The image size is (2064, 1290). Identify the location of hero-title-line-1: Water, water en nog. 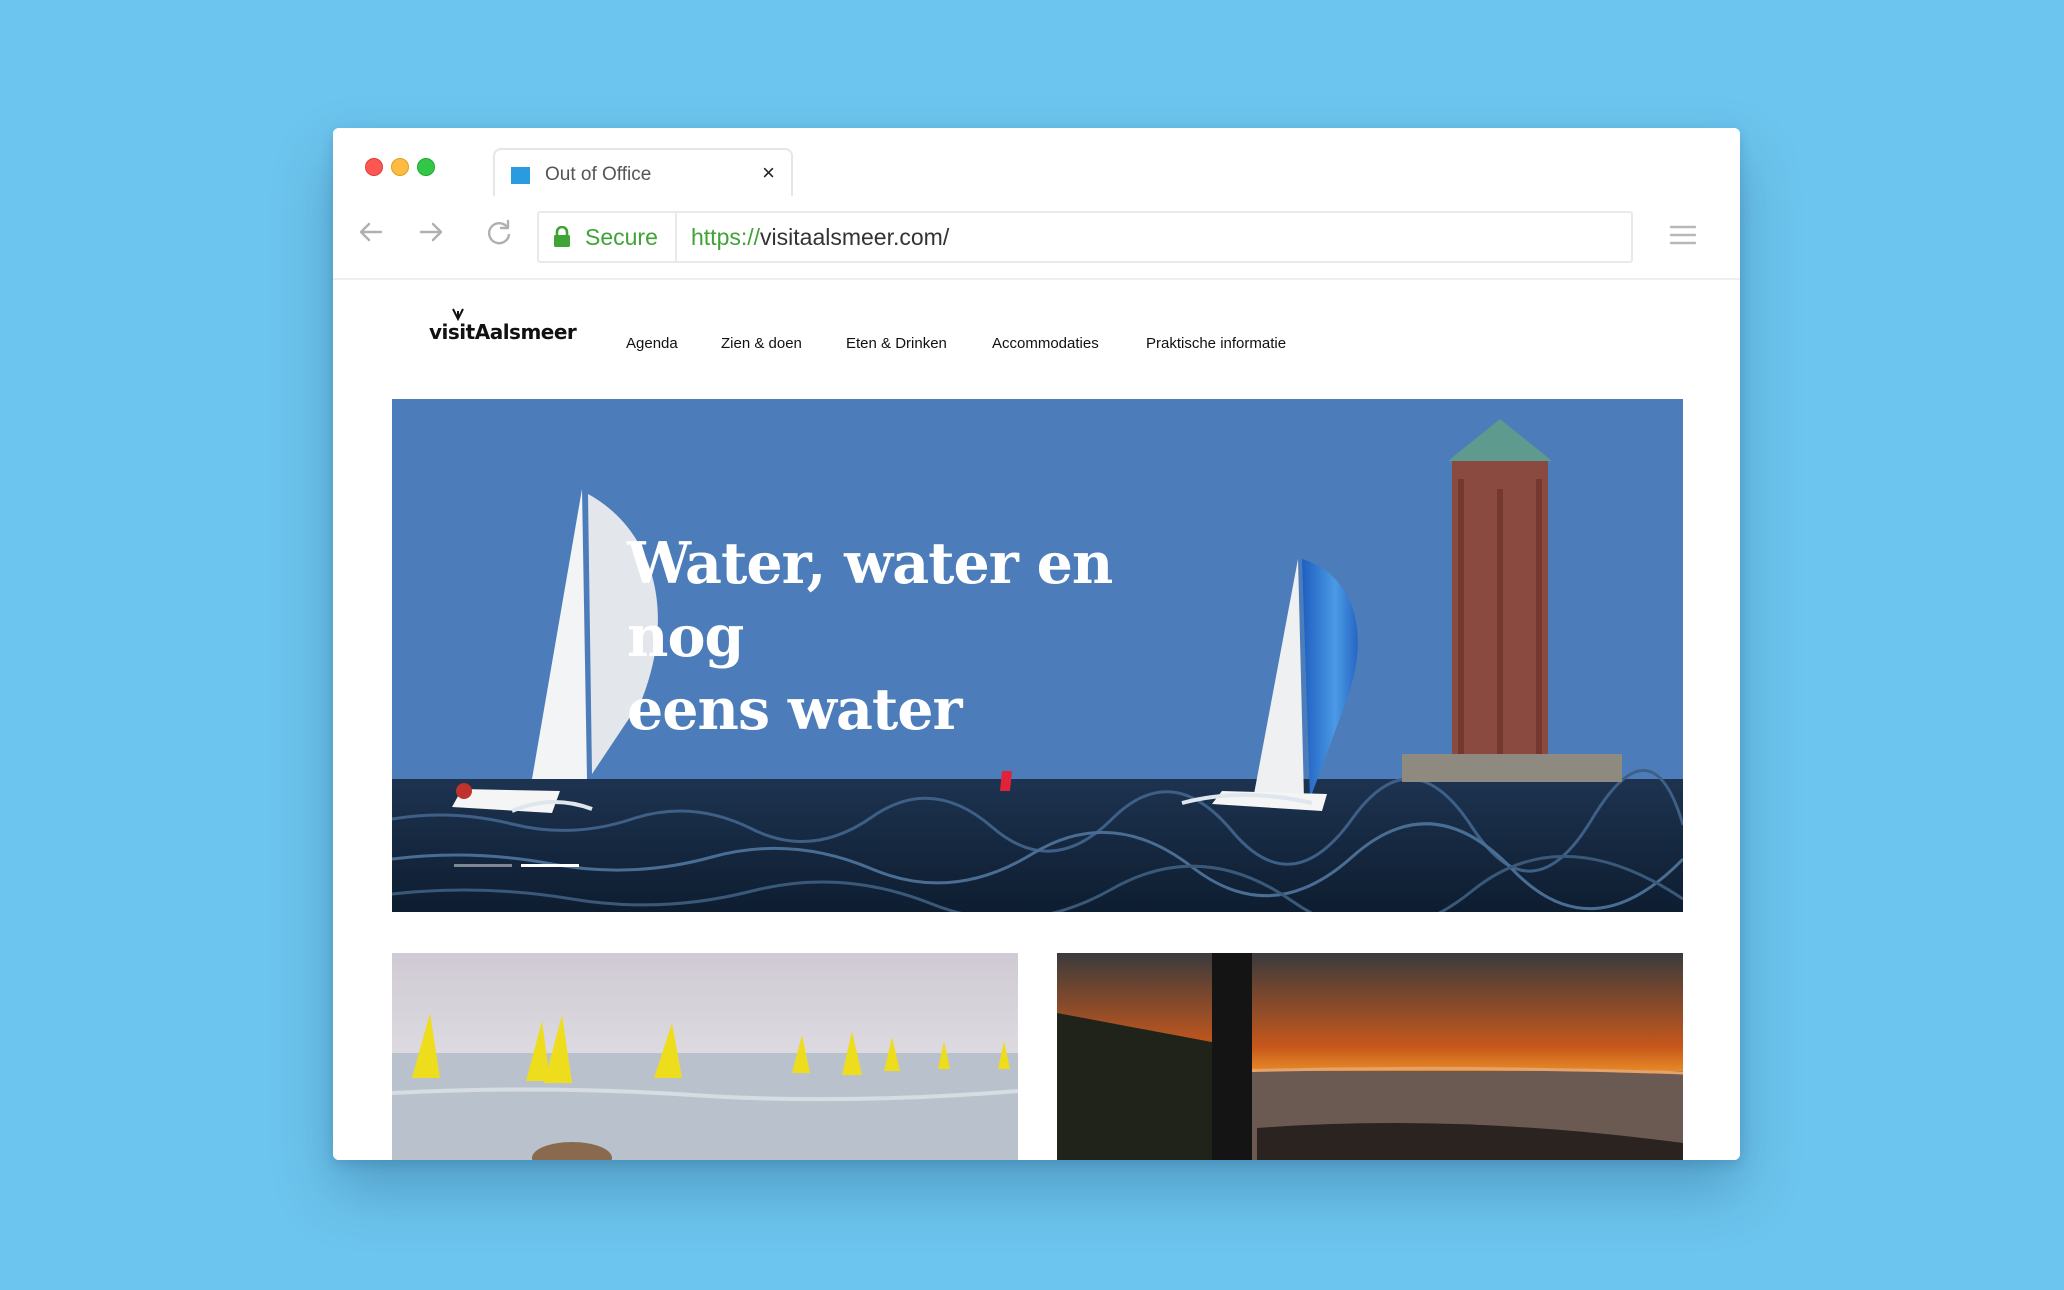
(870, 600).